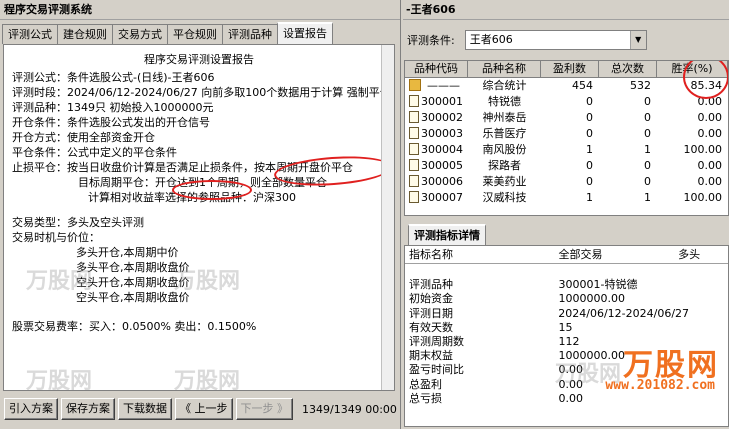 This screenshot has height=429, width=729. Describe the element at coordinates (566, 166) in the screenshot. I see `table-row: 300005 探路者 0 0 0.00` at that location.